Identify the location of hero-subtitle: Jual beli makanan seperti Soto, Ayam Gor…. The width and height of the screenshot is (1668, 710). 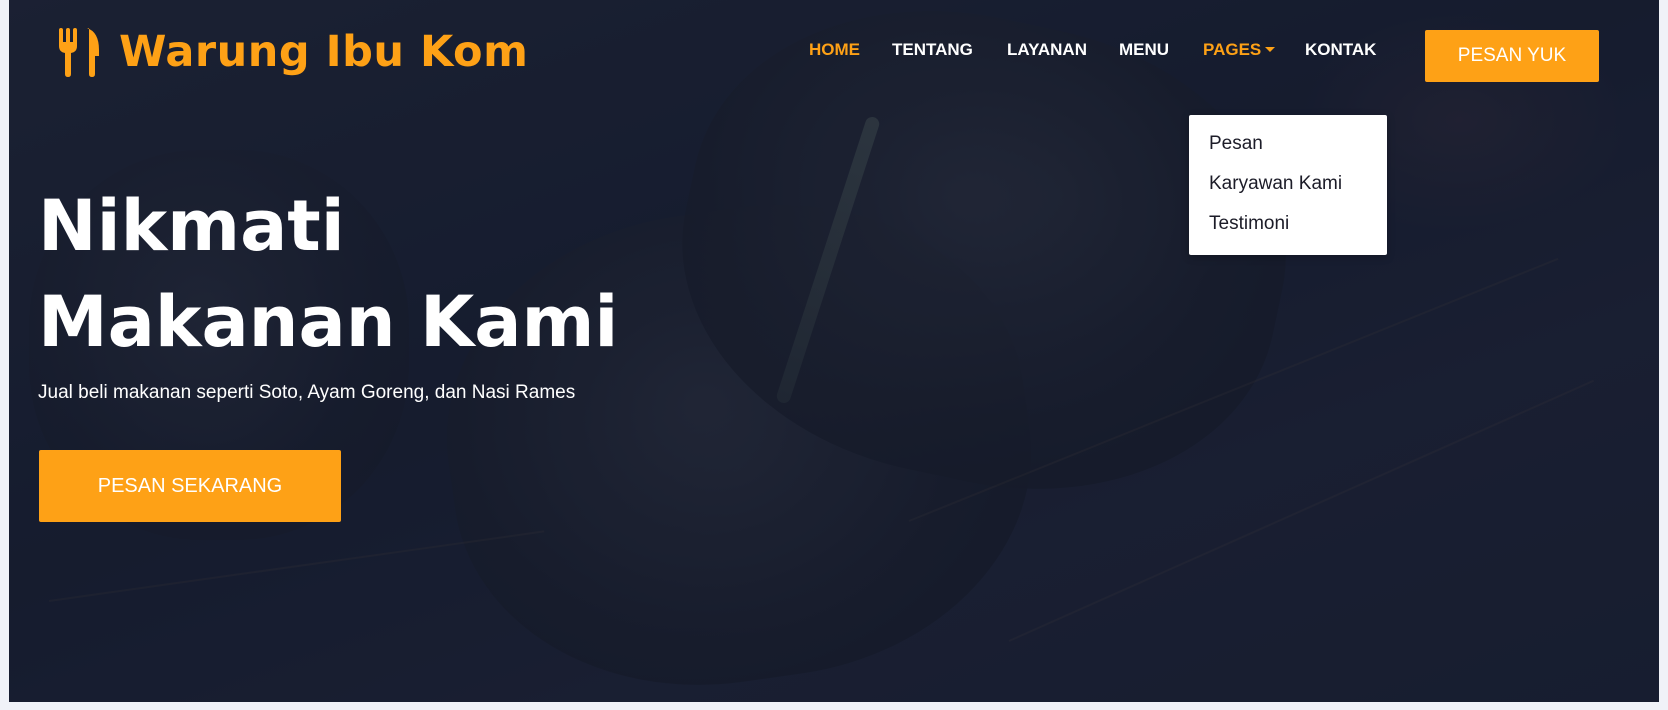
(307, 392).